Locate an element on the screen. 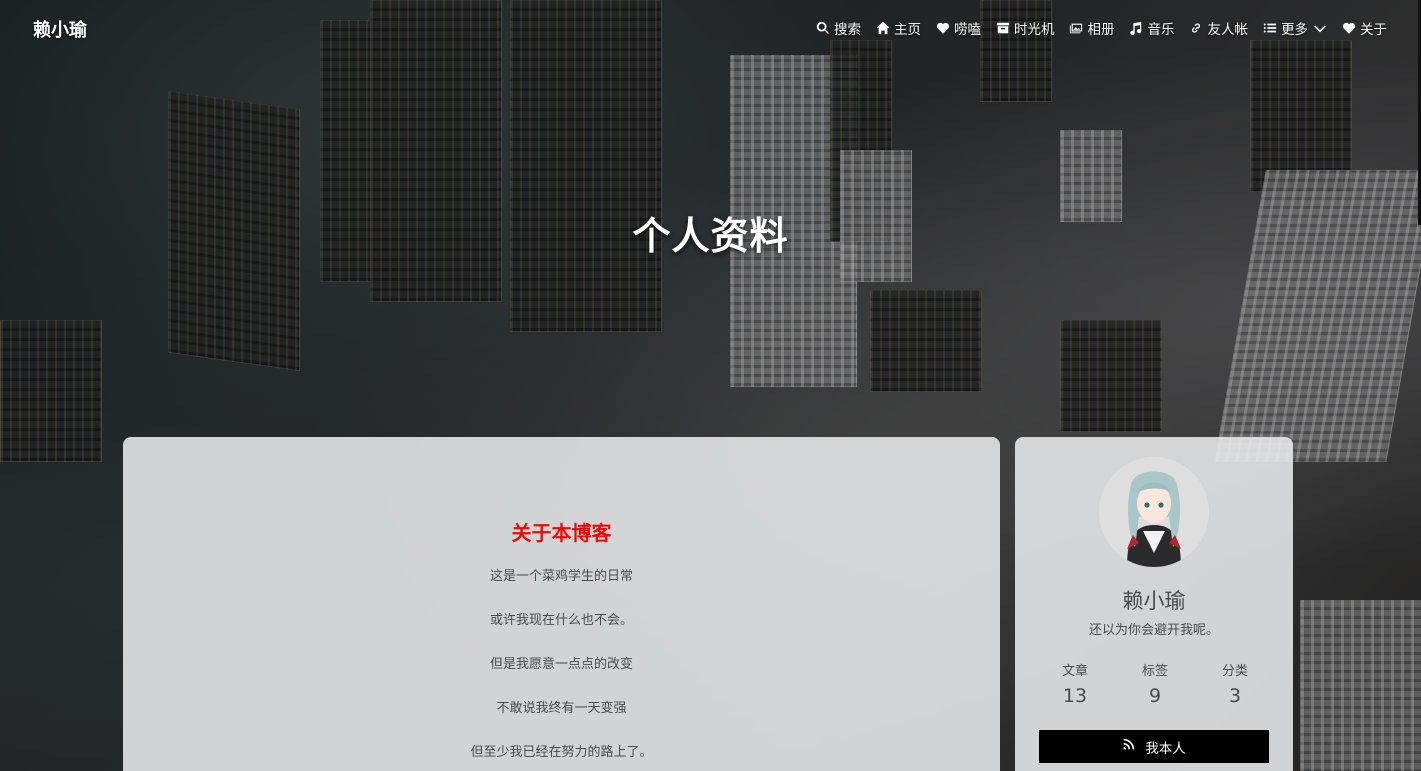 This screenshot has height=771, width=1421. search-icon is located at coordinates (822, 28).